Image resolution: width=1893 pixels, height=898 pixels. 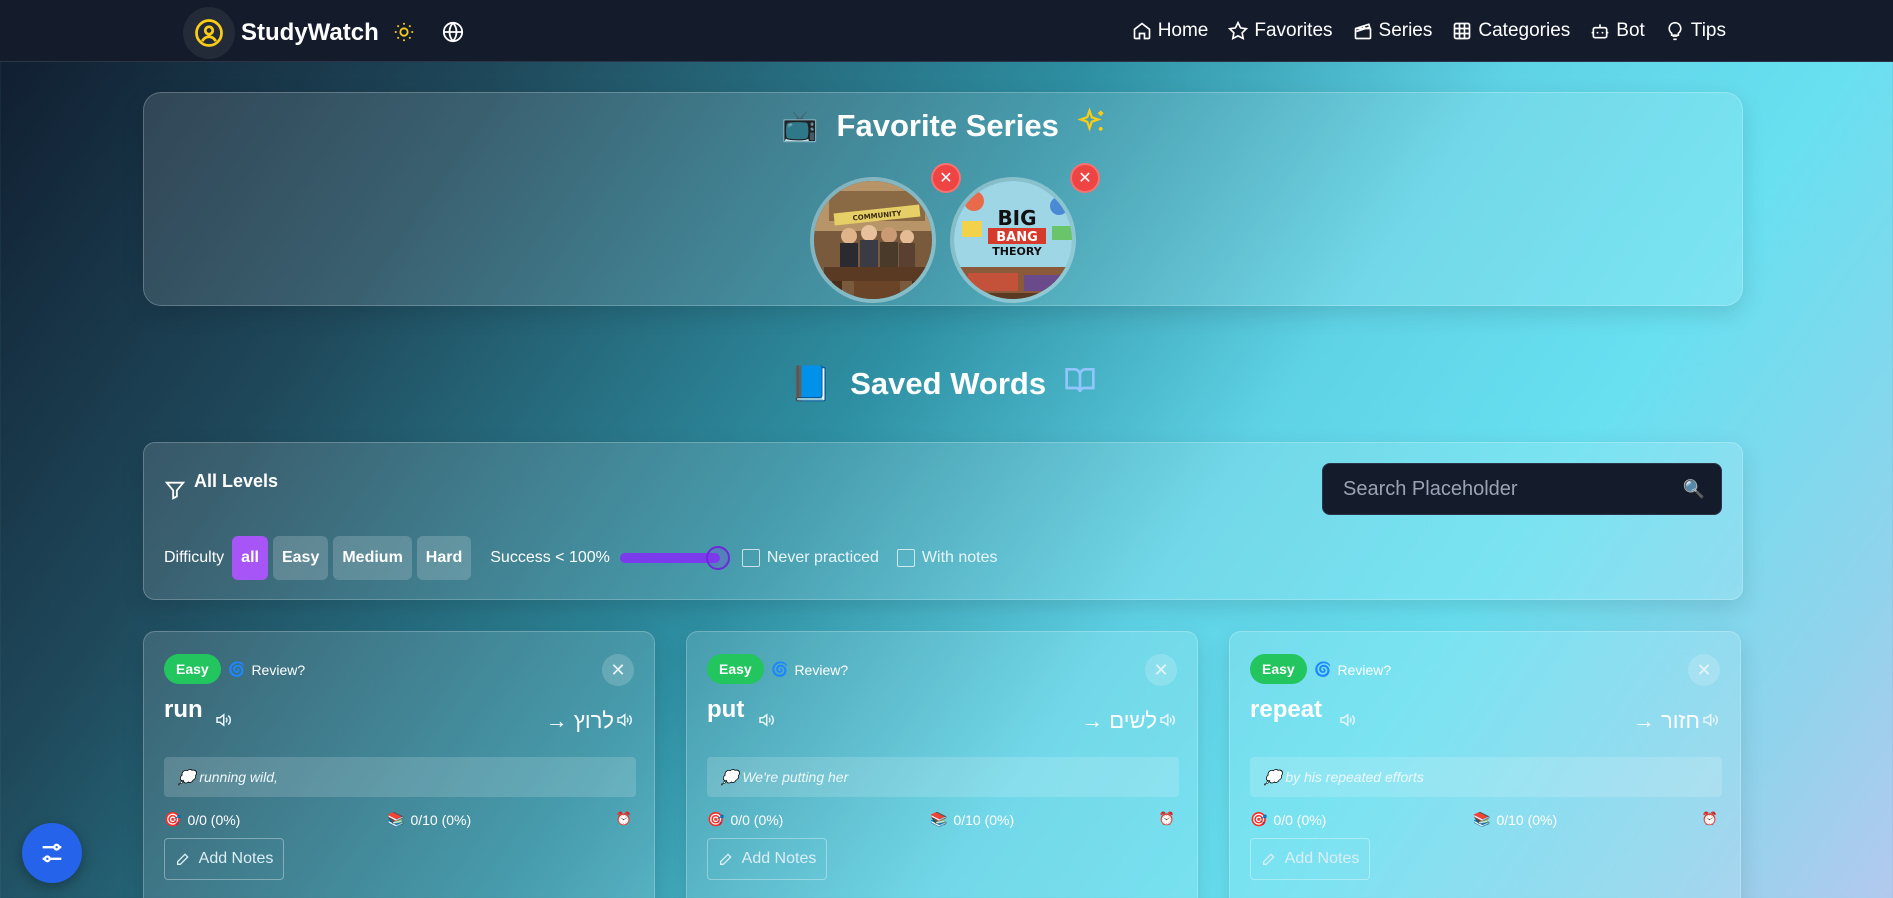 I want to click on search-input, so click(x=1522, y=489).